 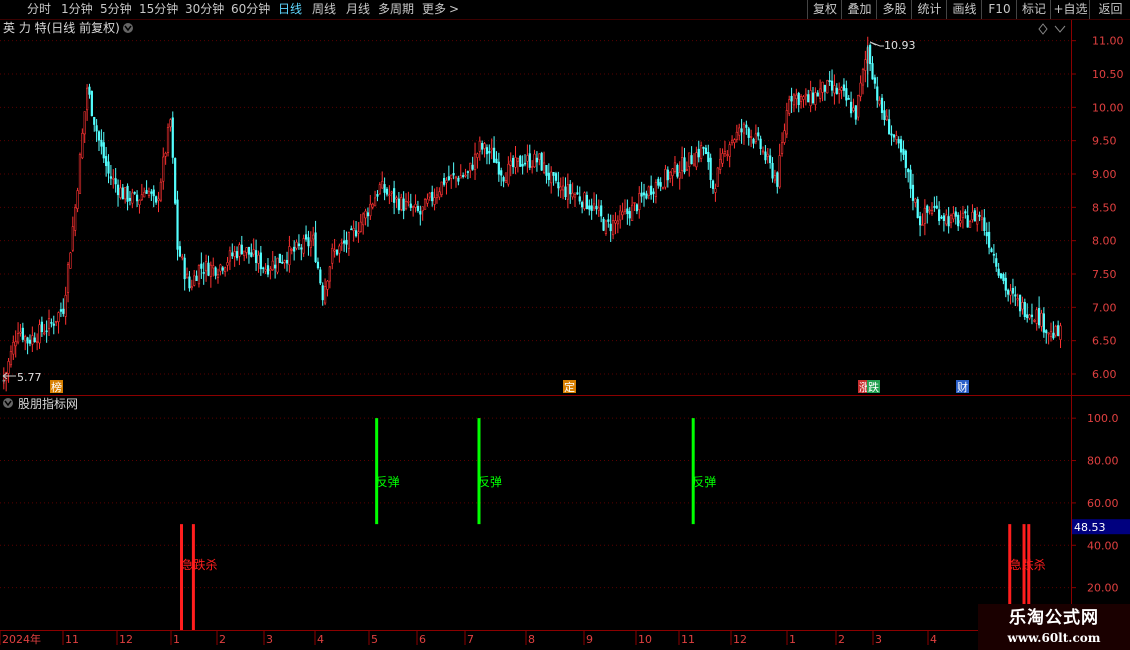 What do you see at coordinates (1108, 41) in the screenshot?
I see `y-tick-label: 11.00` at bounding box center [1108, 41].